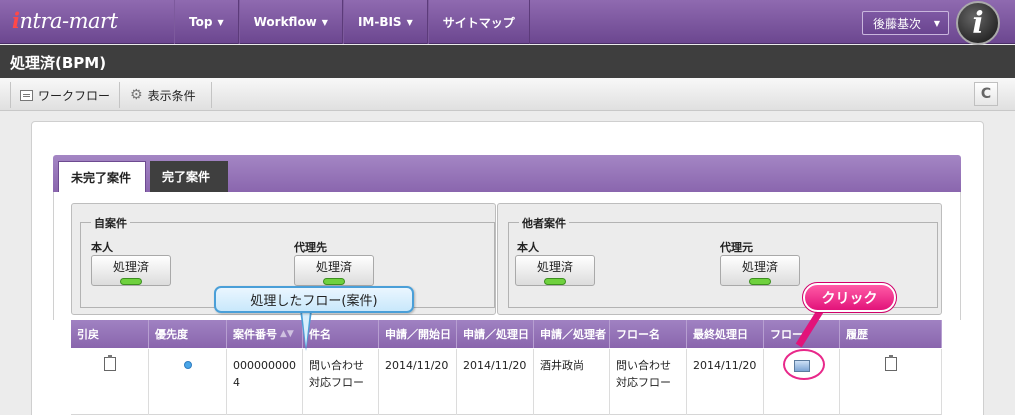 The image size is (1015, 415). I want to click on column-header-pullback: 引戻, so click(110, 334).